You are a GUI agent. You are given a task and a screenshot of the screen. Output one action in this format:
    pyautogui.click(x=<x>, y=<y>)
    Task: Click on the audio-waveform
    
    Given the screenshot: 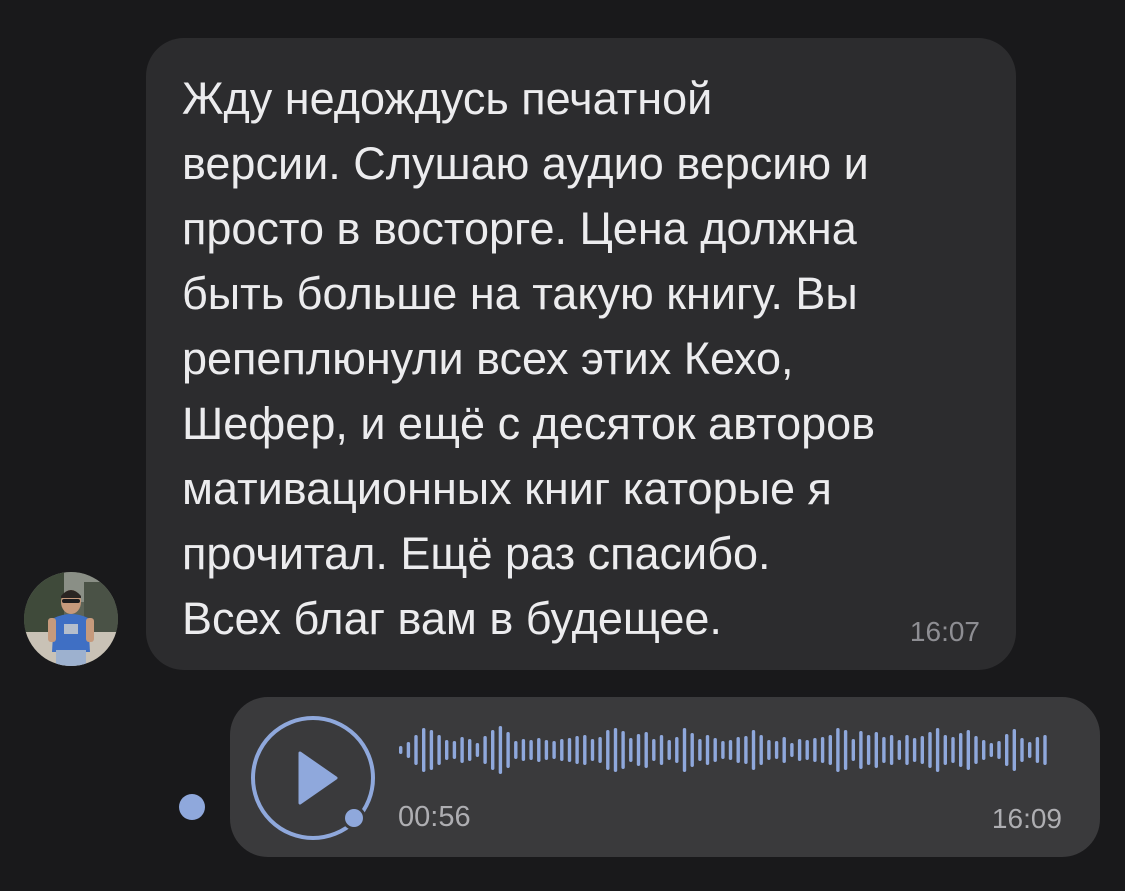 What is the action you would take?
    pyautogui.click(x=724, y=750)
    